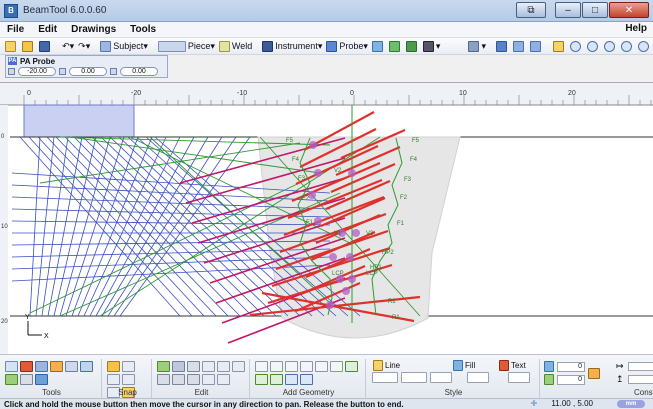 The width and height of the screenshot is (653, 409). What do you see at coordinates (26, 366) in the screenshot?
I see `magnet-icon` at bounding box center [26, 366].